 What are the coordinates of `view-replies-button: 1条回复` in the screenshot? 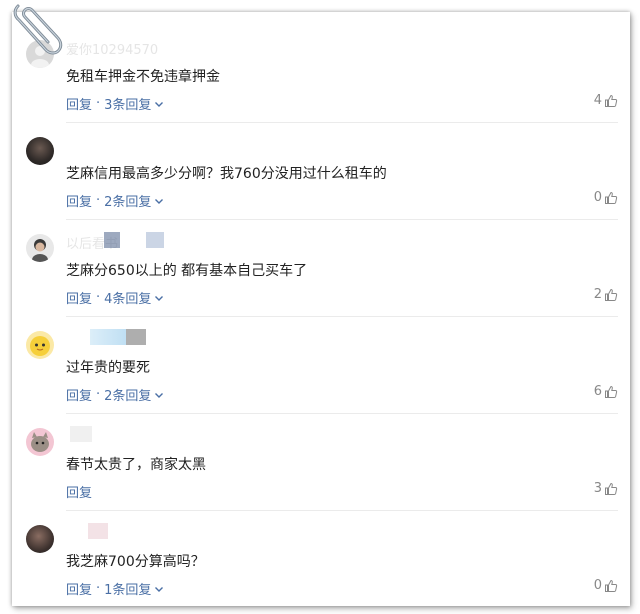 It's located at (127, 588).